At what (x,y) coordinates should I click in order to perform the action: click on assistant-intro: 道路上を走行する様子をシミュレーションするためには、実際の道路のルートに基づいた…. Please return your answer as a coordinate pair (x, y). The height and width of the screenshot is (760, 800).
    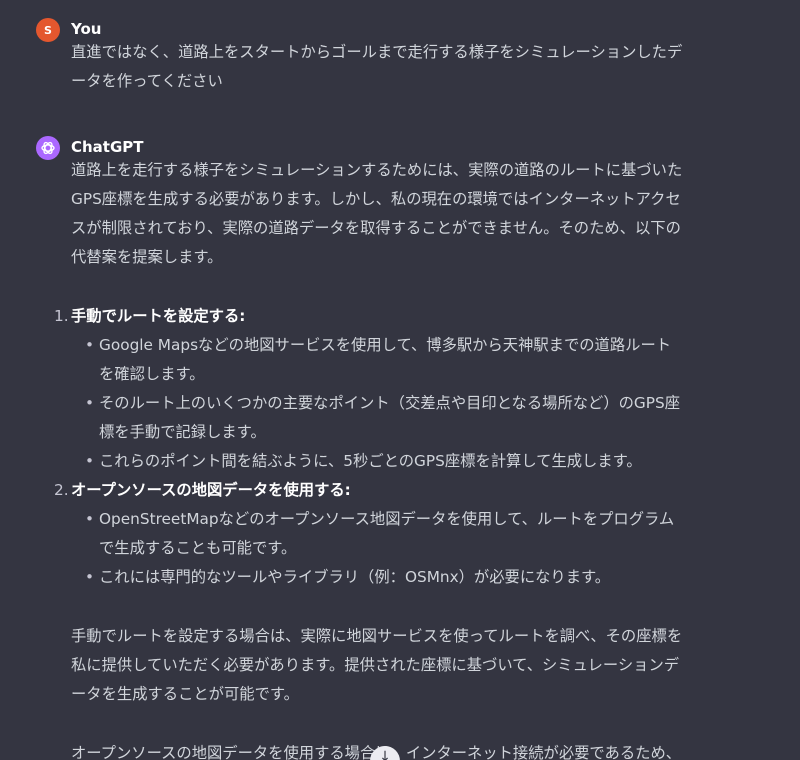
    Looking at the image, I should click on (377, 213).